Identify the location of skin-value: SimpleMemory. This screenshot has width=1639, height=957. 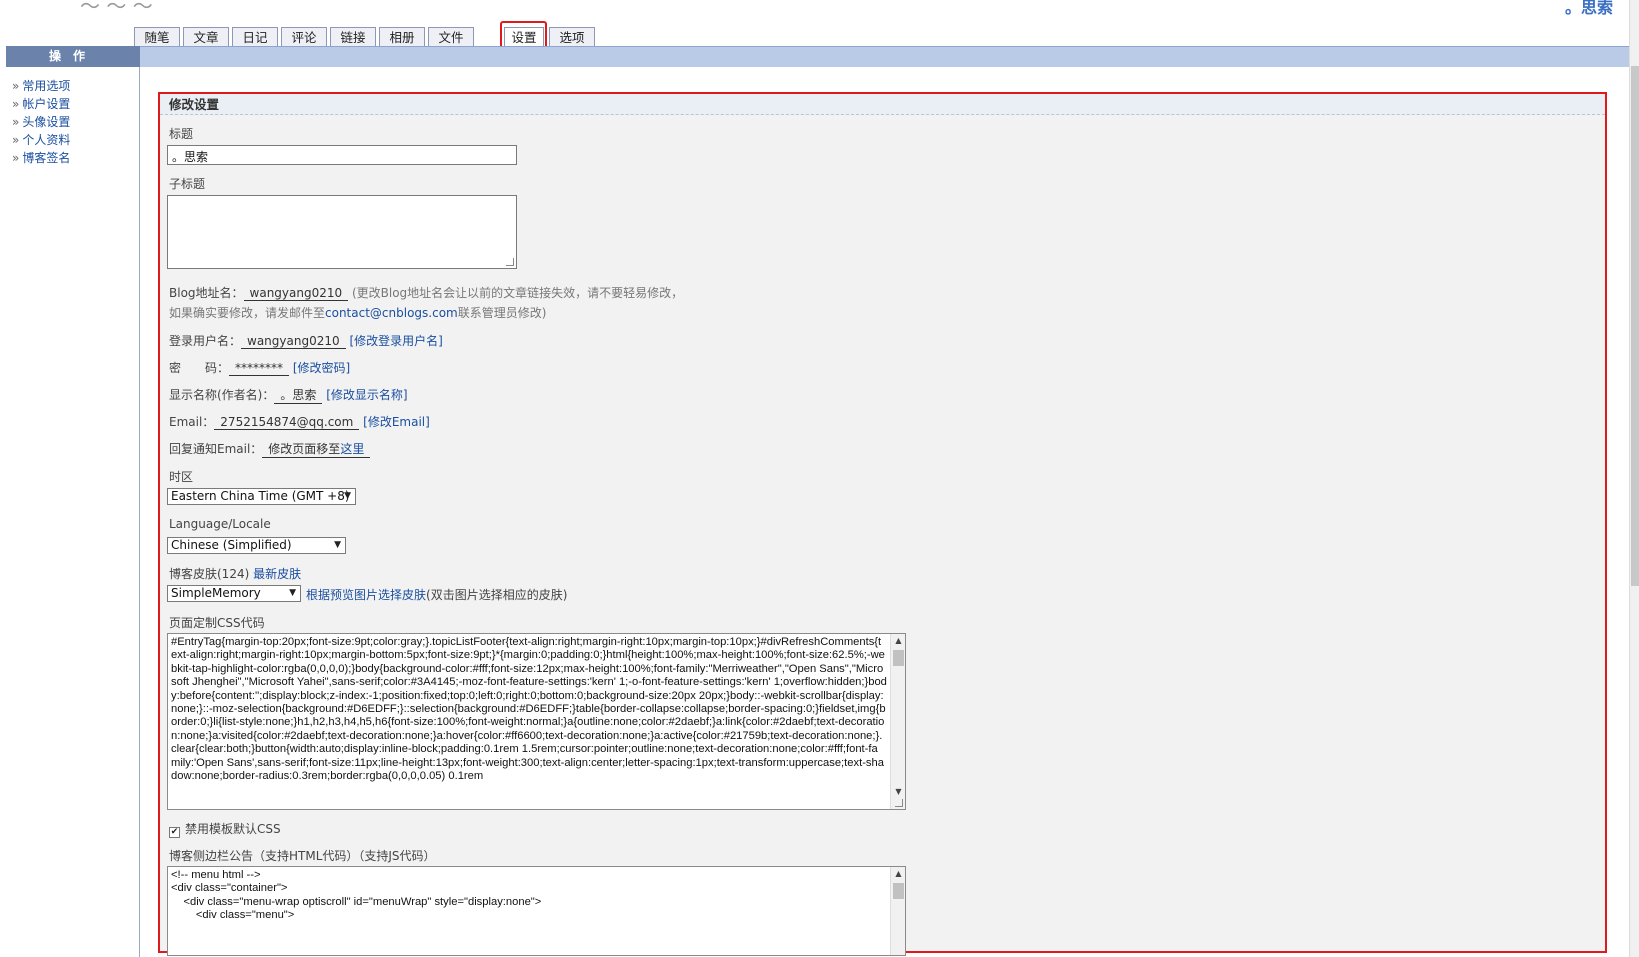
(216, 593).